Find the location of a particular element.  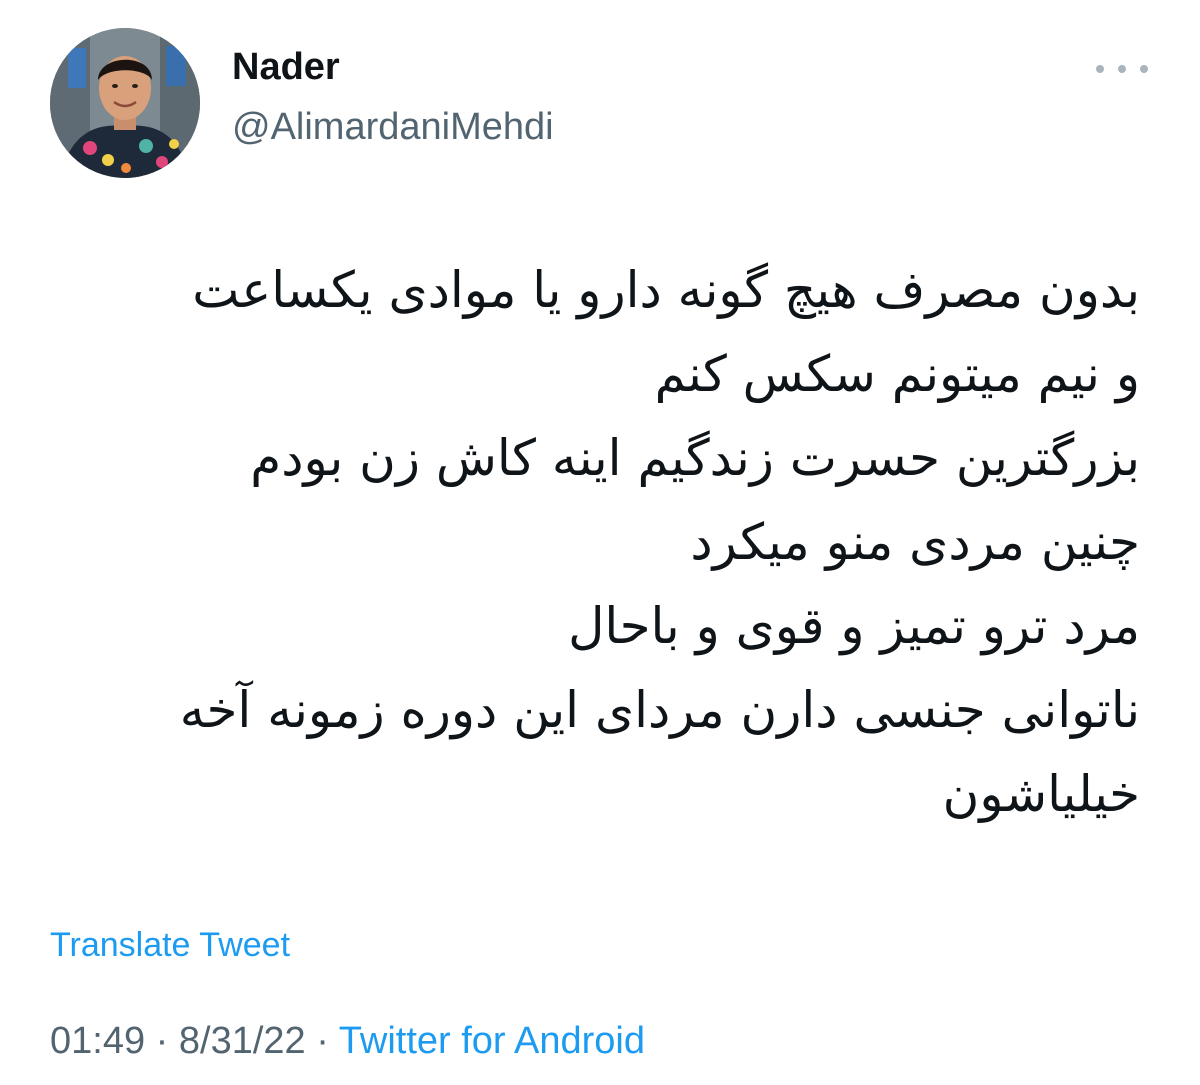

more-options-button is located at coordinates (1122, 69).